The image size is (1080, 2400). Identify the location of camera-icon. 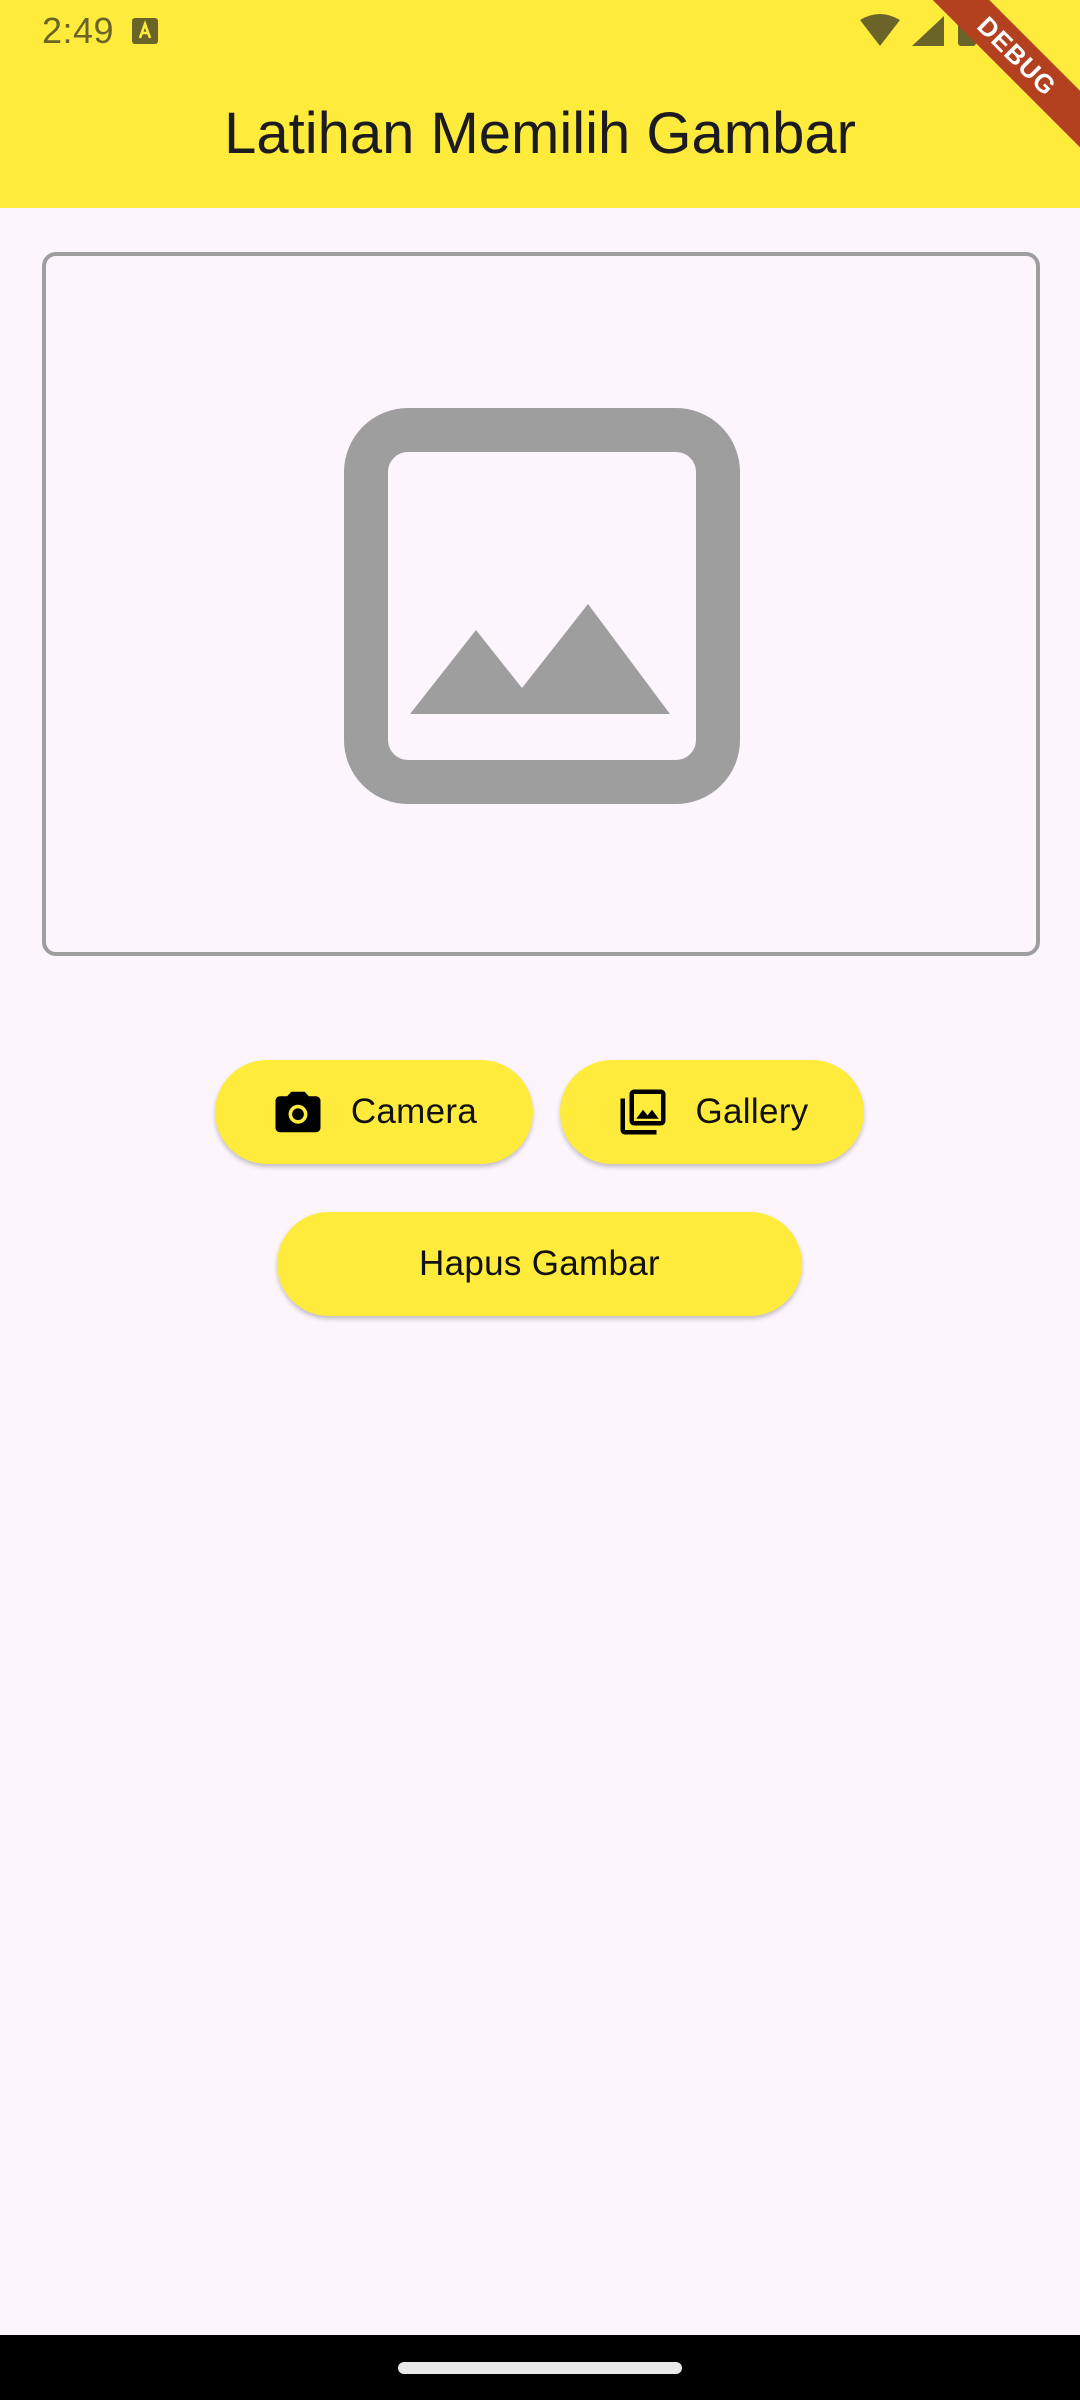
(298, 1112).